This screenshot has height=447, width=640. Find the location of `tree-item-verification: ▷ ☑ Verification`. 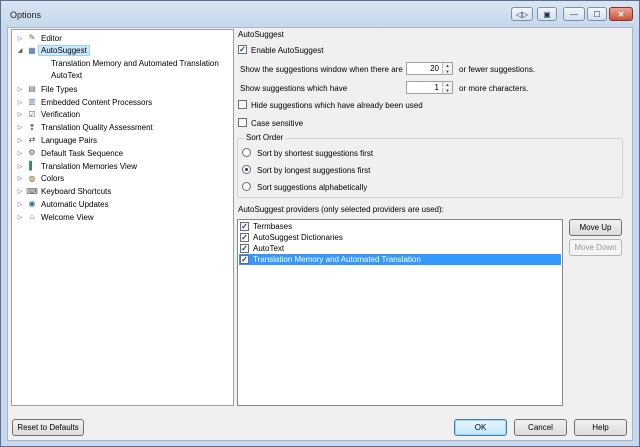

tree-item-verification: ▷ ☑ Verification is located at coordinates (48, 115).